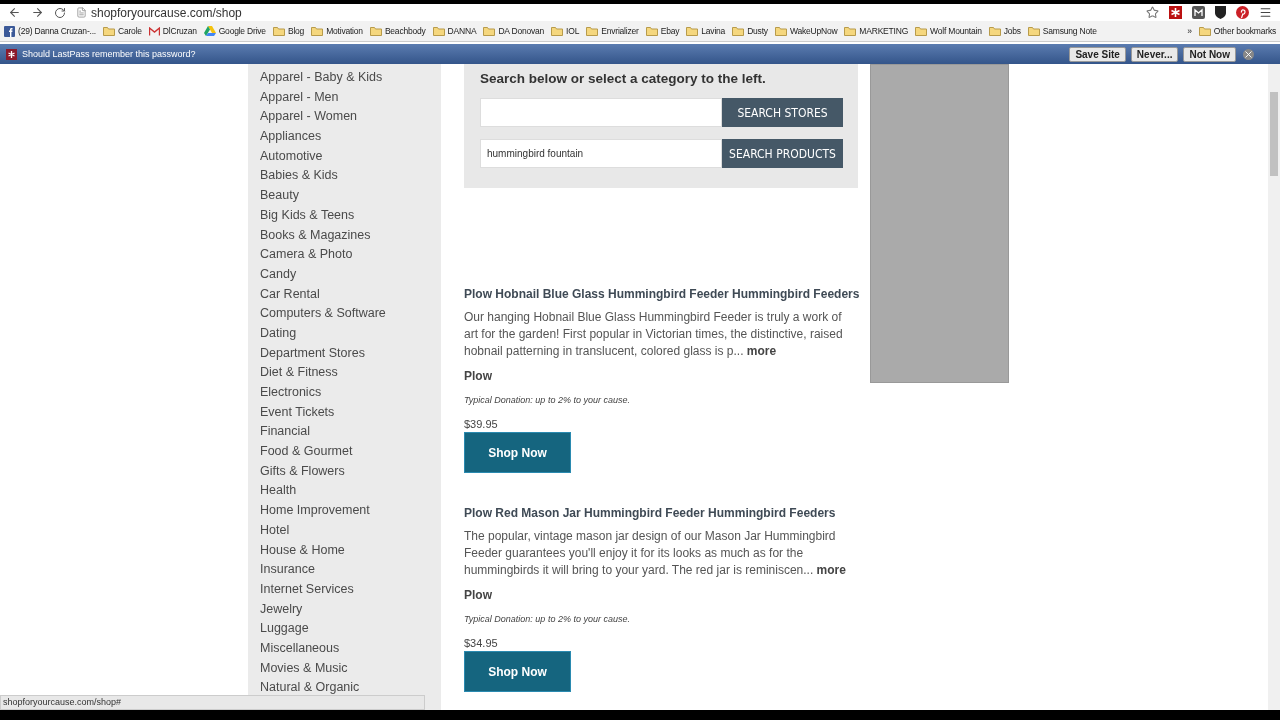  What do you see at coordinates (344, 412) in the screenshot?
I see `category-link: Event Tickets` at bounding box center [344, 412].